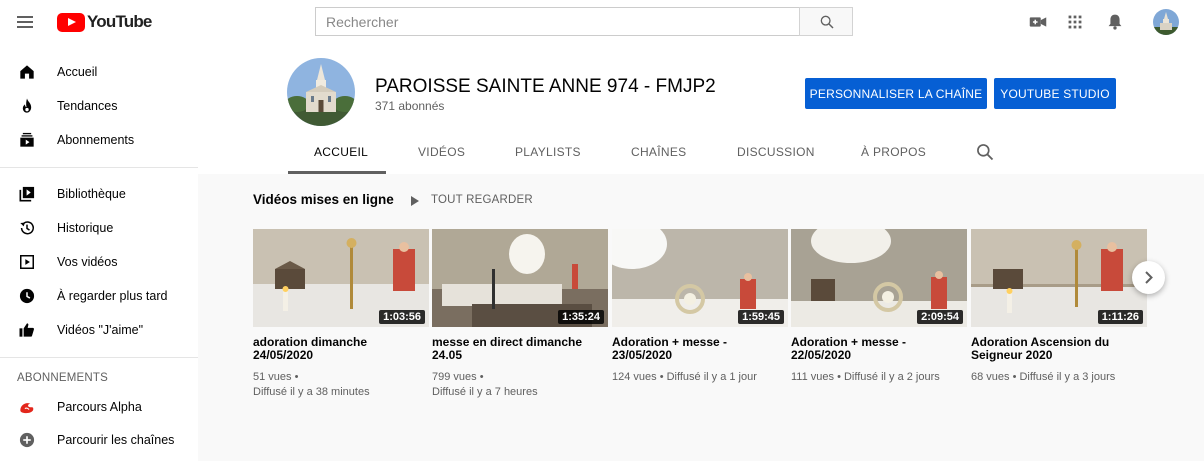 Image resolution: width=1204 pixels, height=461 pixels. I want to click on sidebar-item-accueil: Accueil, so click(99, 72).